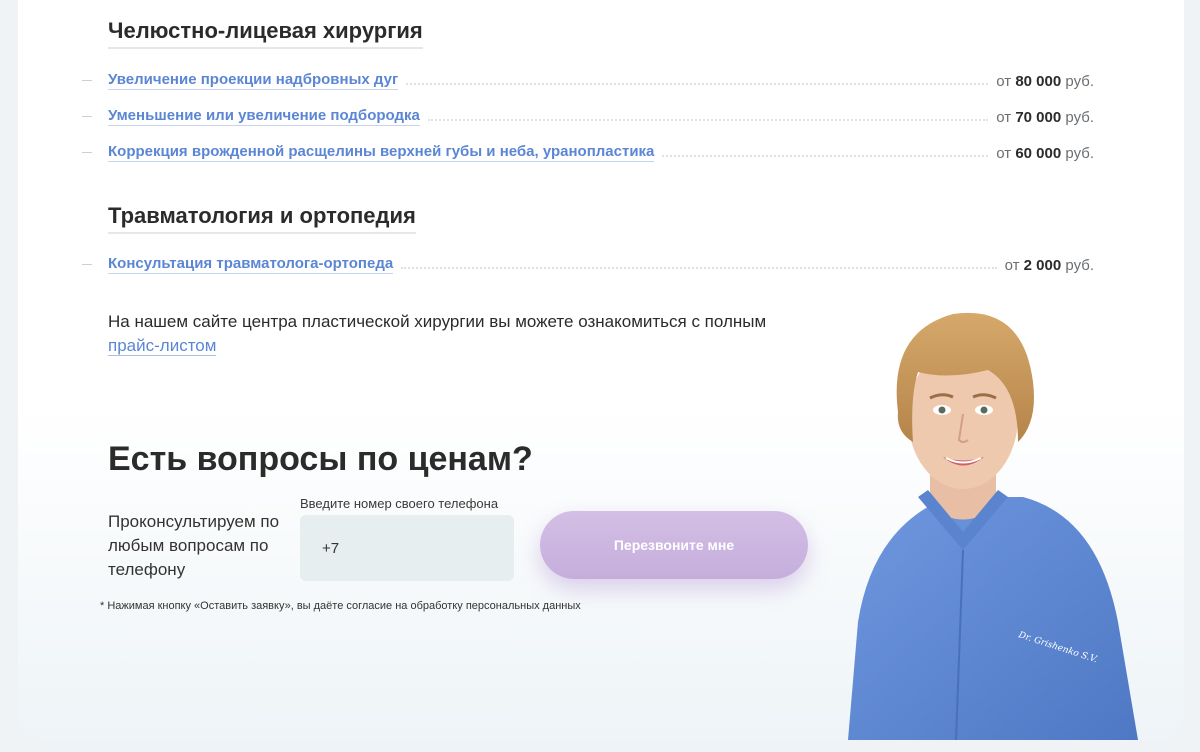 This screenshot has width=1200, height=752. Describe the element at coordinates (262, 218) in the screenshot. I see `section-title-traumatology: Травматология и ортопедия` at that location.